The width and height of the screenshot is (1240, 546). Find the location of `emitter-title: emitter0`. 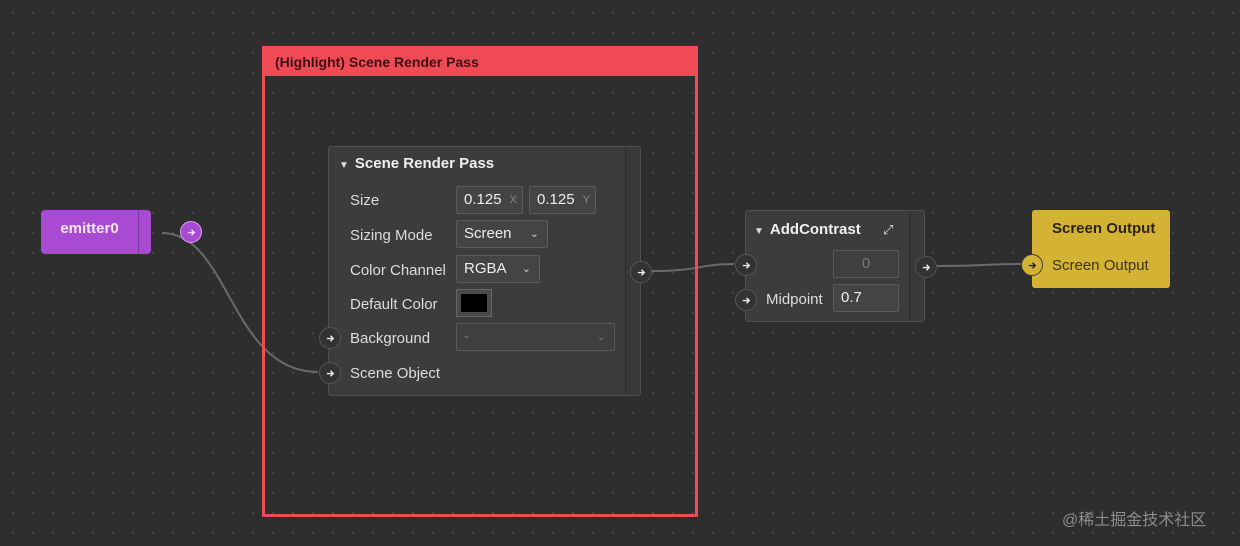

emitter-title: emitter0 is located at coordinates (89, 228).